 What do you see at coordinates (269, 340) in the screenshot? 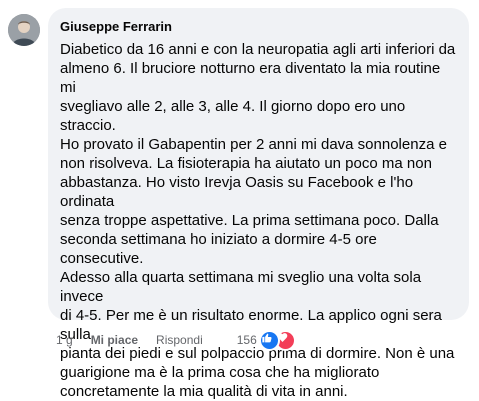
I see `like-icon` at bounding box center [269, 340].